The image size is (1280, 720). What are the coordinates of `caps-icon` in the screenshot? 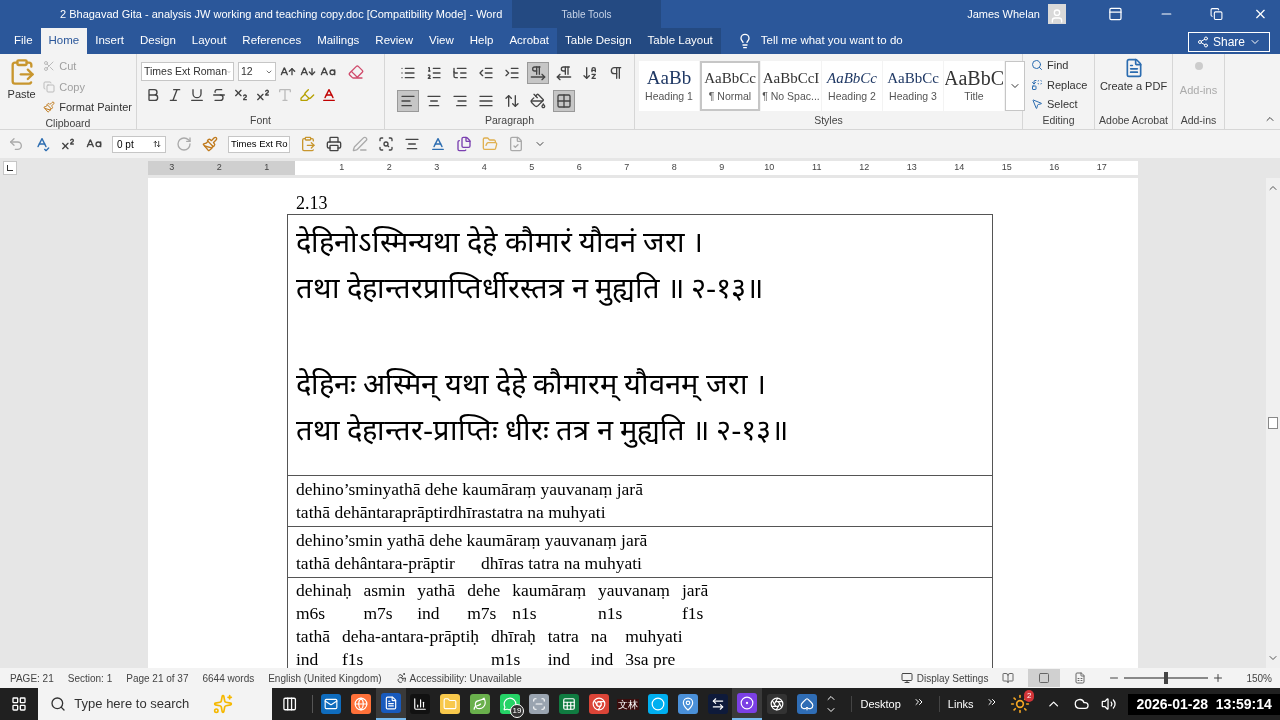 It's located at (68, 144).